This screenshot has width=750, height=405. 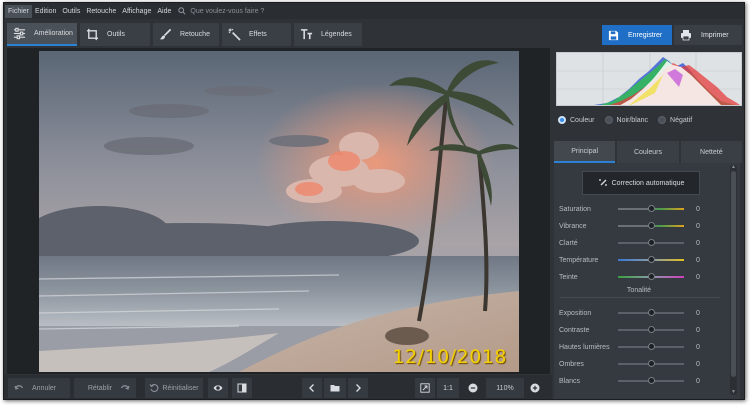 I want to click on open-folder-button, so click(x=335, y=388).